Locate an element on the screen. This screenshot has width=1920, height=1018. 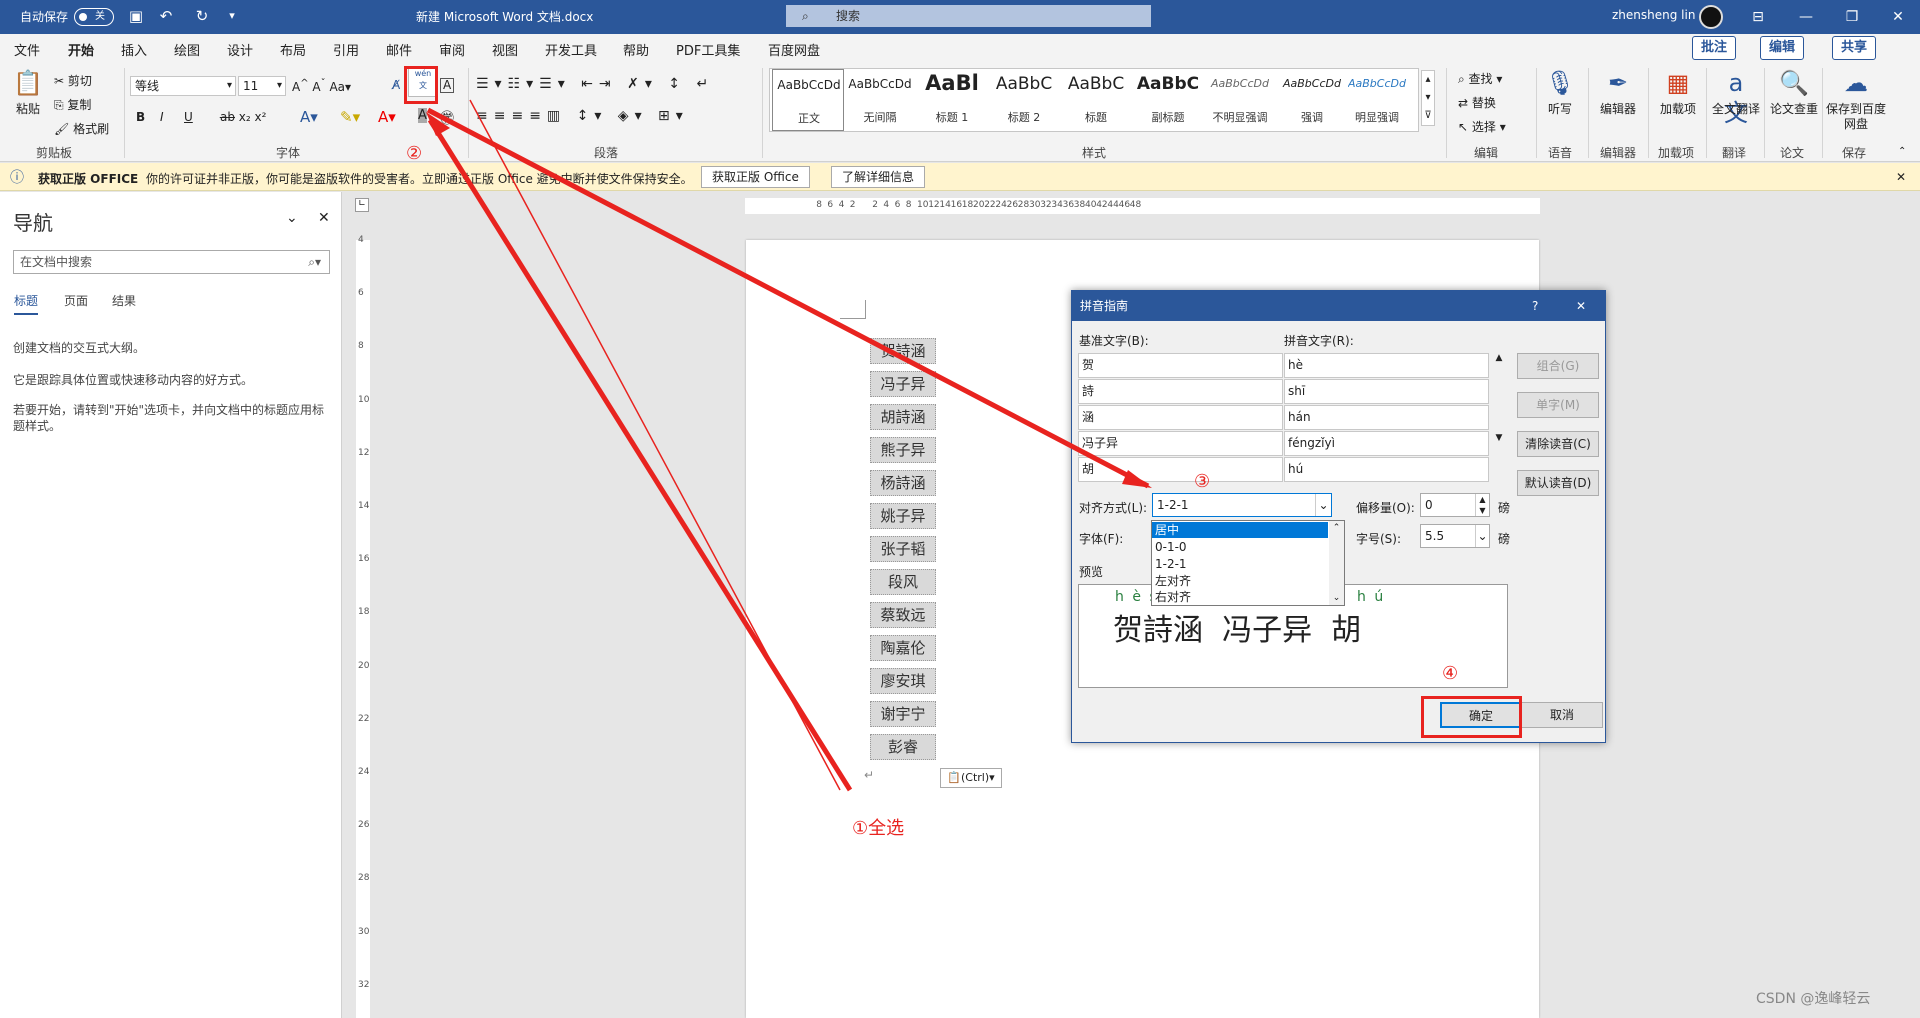
annotation-step-2: ② is located at coordinates (414, 153).